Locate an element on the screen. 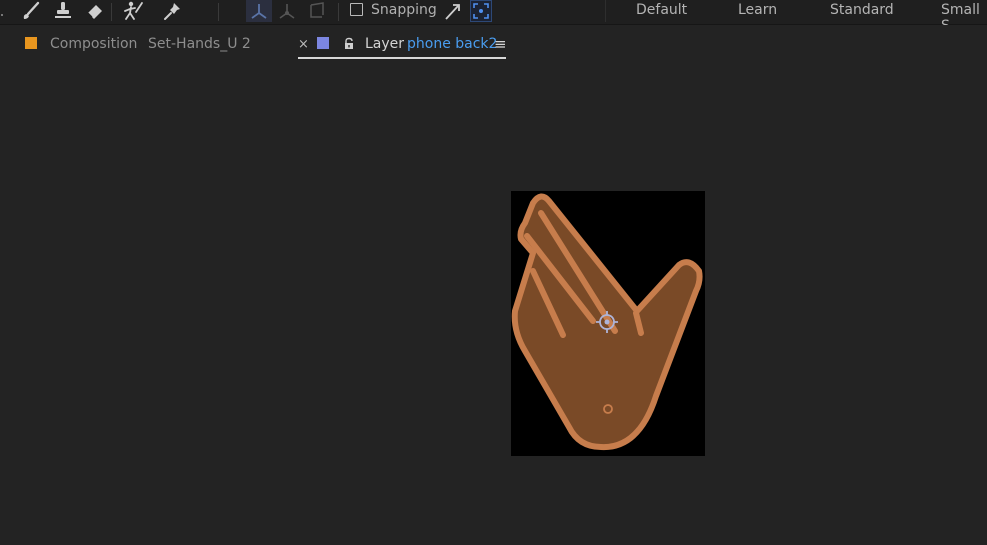 The width and height of the screenshot is (987, 545). world-axis-icon is located at coordinates (287, 11).